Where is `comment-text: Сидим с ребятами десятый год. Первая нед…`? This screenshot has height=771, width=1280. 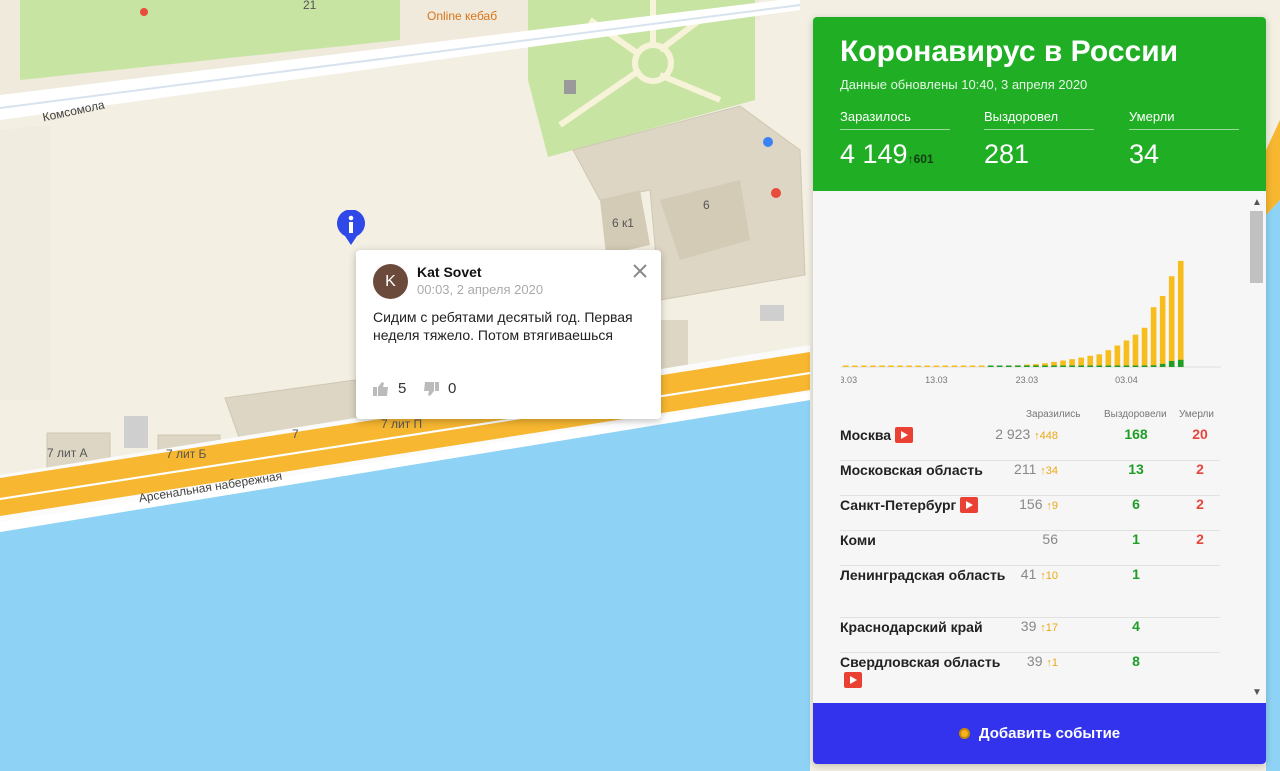 comment-text: Сидим с ребятами десятый год. Первая нед… is located at coordinates (503, 326).